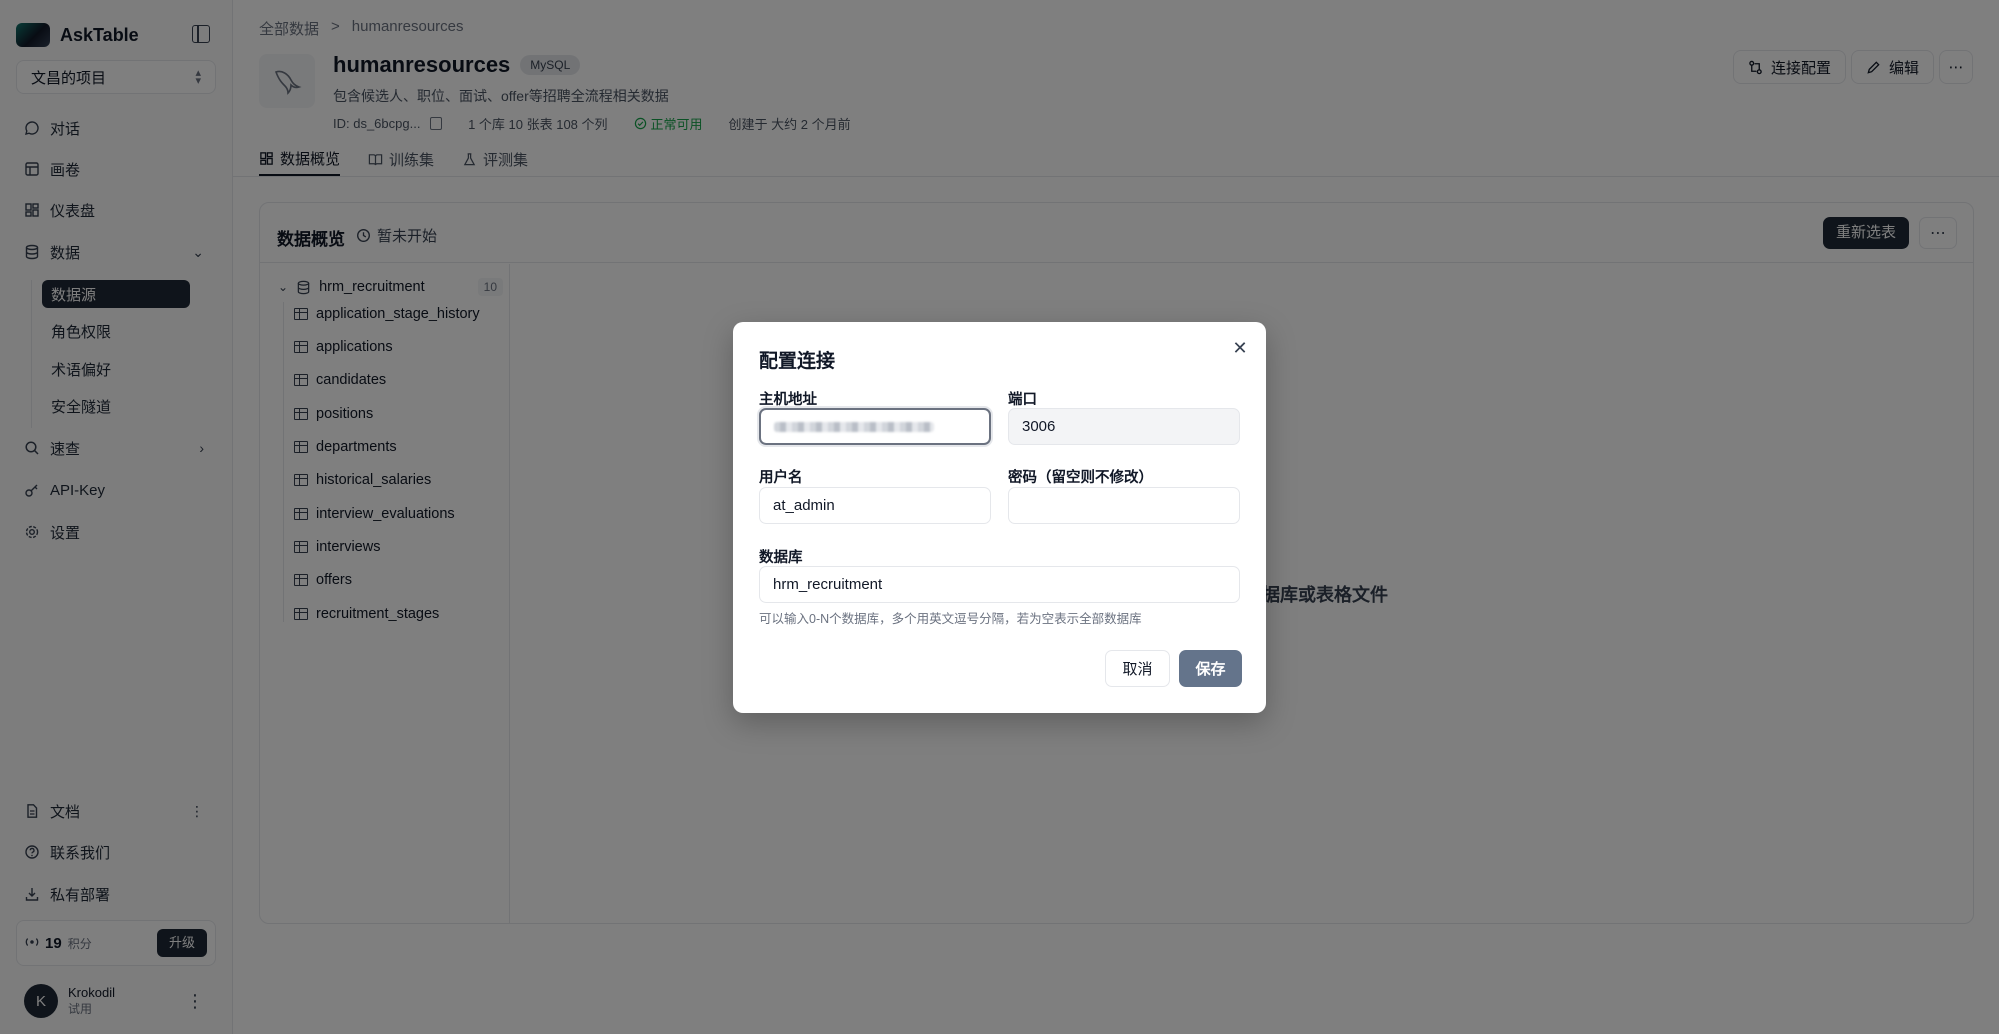  I want to click on username-label: 用户名, so click(781, 478).